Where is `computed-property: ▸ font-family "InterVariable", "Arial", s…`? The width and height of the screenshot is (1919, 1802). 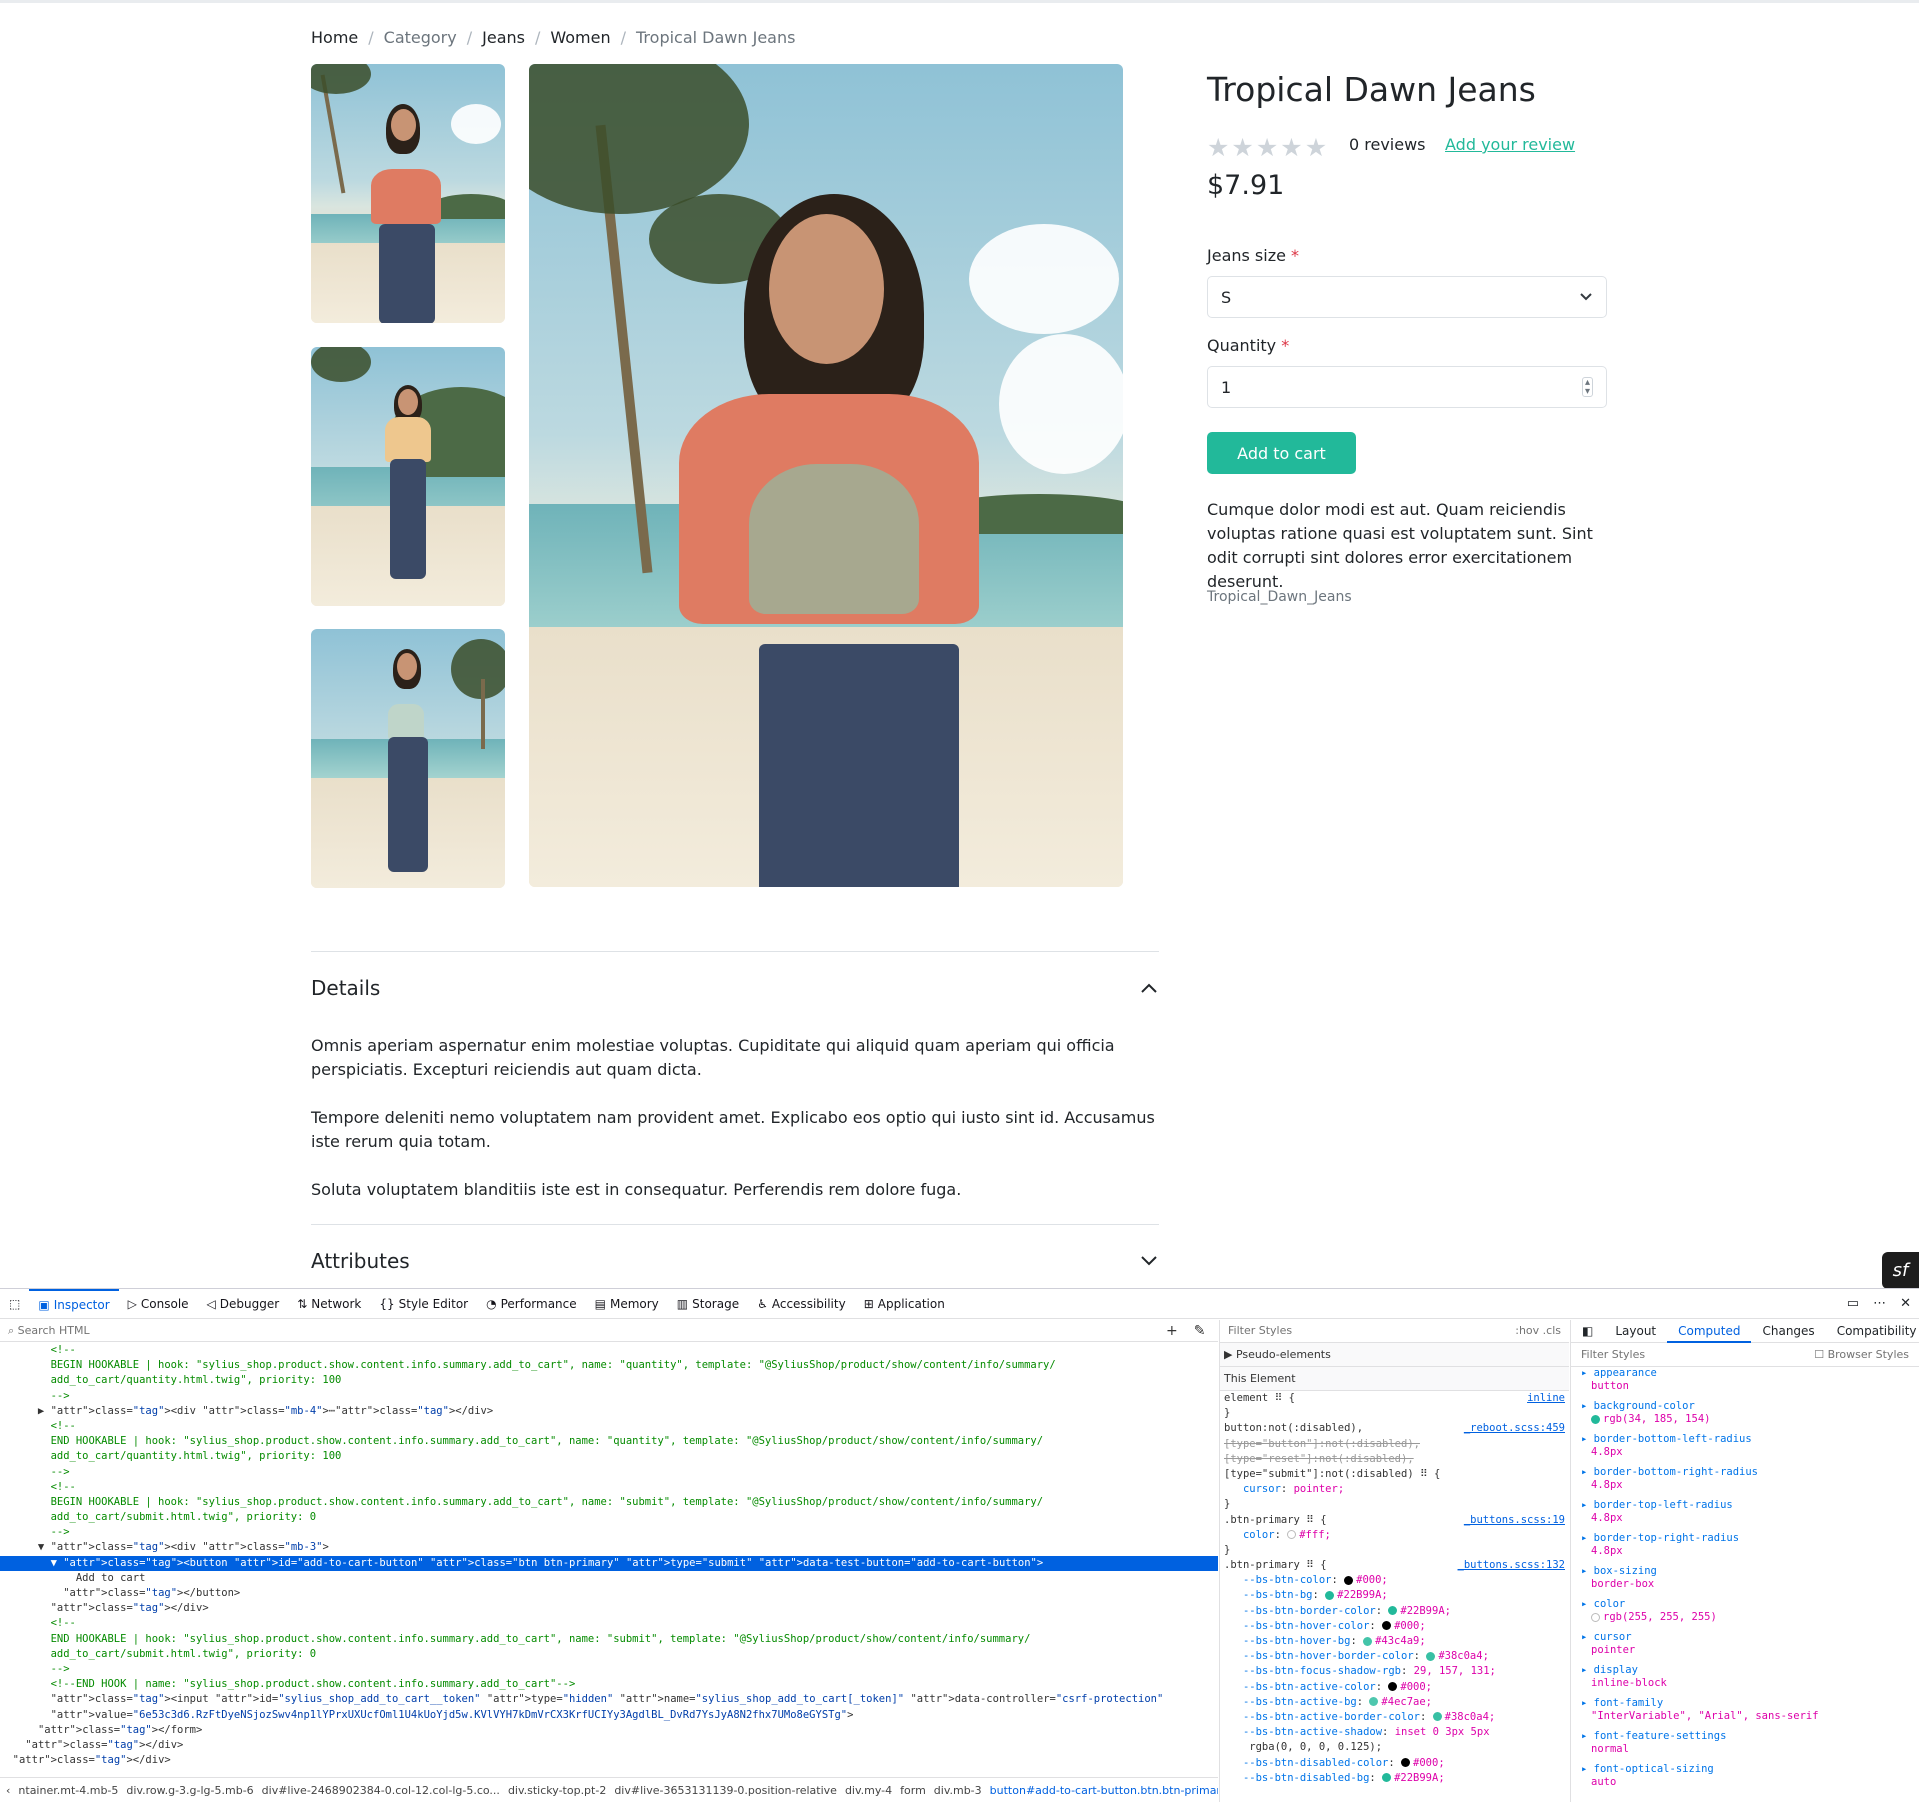 computed-property: ▸ font-family "InterVariable", "Arial", s… is located at coordinates (1745, 1713).